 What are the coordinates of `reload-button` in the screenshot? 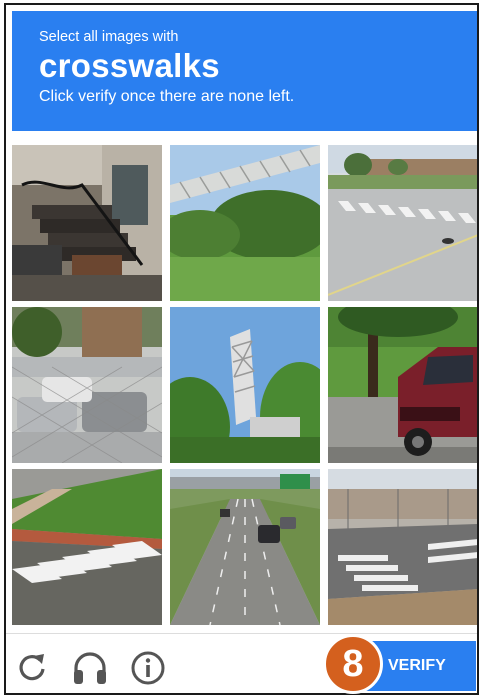 It's located at (32, 668).